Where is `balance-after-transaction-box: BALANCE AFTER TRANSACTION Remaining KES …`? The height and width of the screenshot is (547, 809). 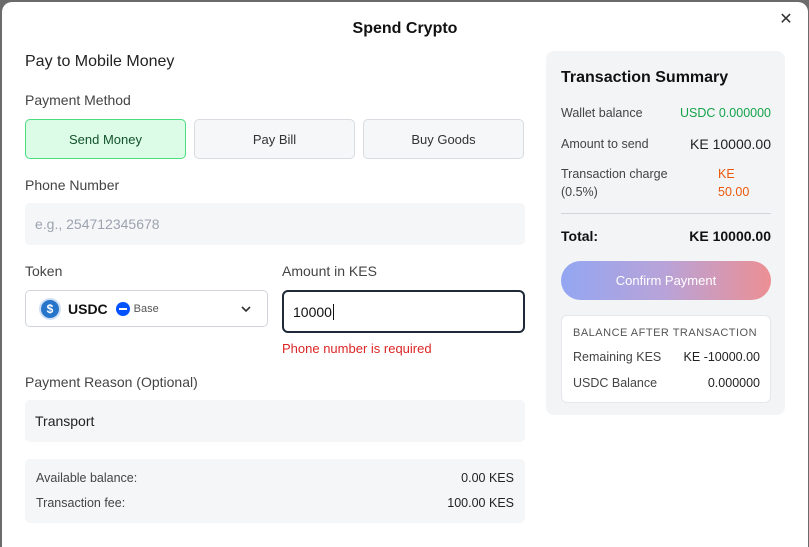 balance-after-transaction-box: BALANCE AFTER TRANSACTION Remaining KES … is located at coordinates (666, 359).